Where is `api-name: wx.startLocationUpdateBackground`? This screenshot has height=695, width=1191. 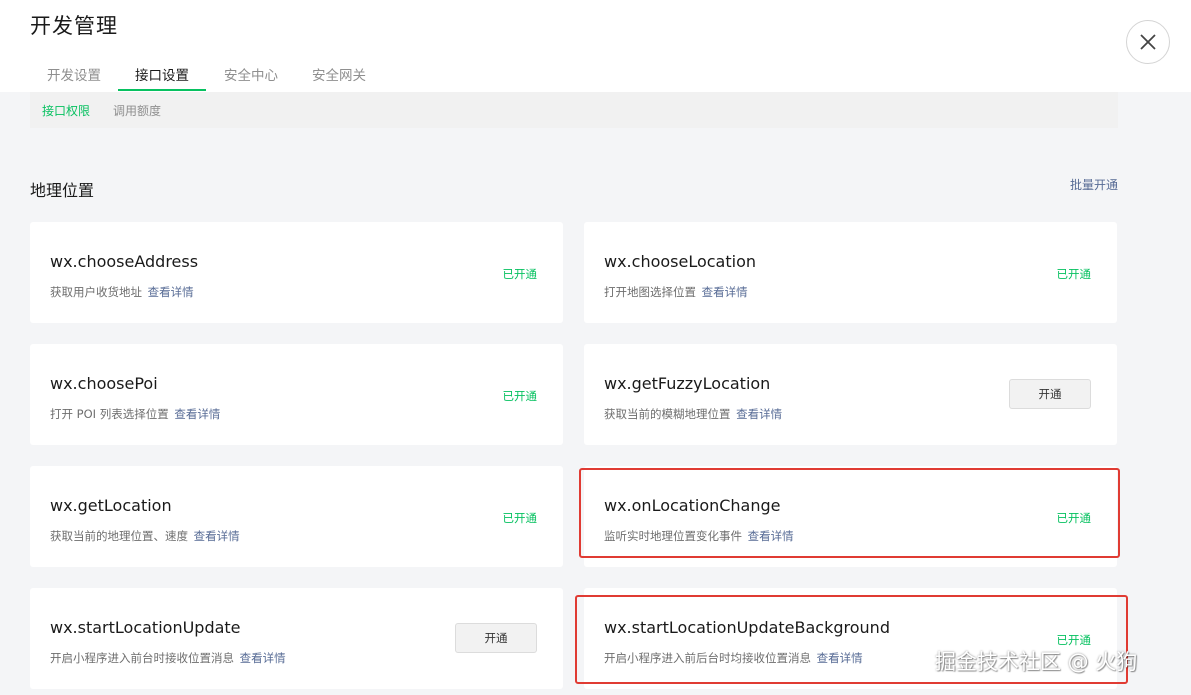 api-name: wx.startLocationUpdateBackground is located at coordinates (747, 627).